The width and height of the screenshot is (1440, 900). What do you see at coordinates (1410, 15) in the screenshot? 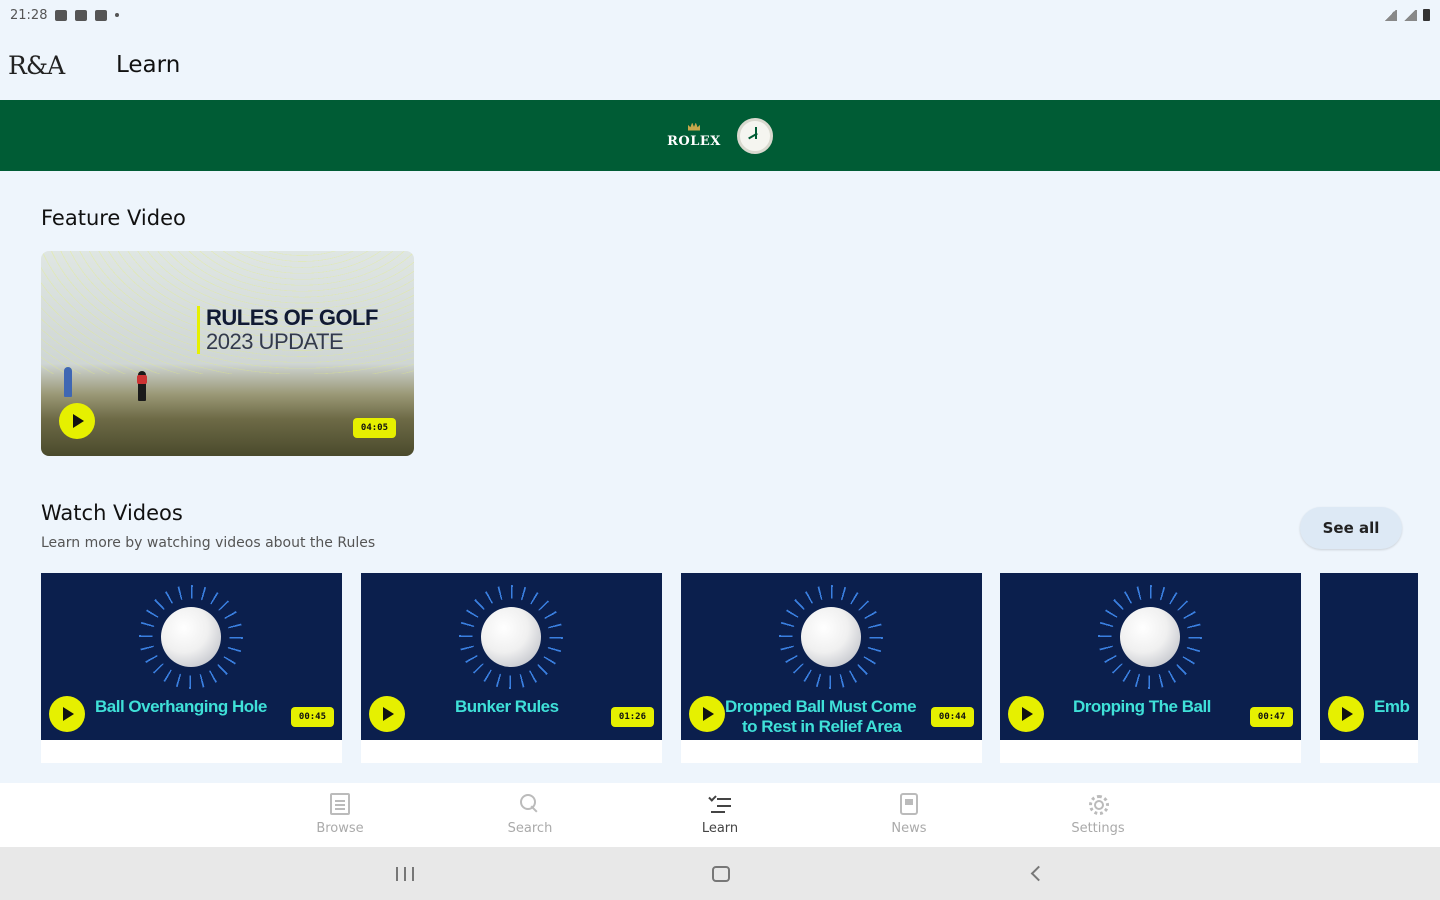
I see `signal-icon` at bounding box center [1410, 15].